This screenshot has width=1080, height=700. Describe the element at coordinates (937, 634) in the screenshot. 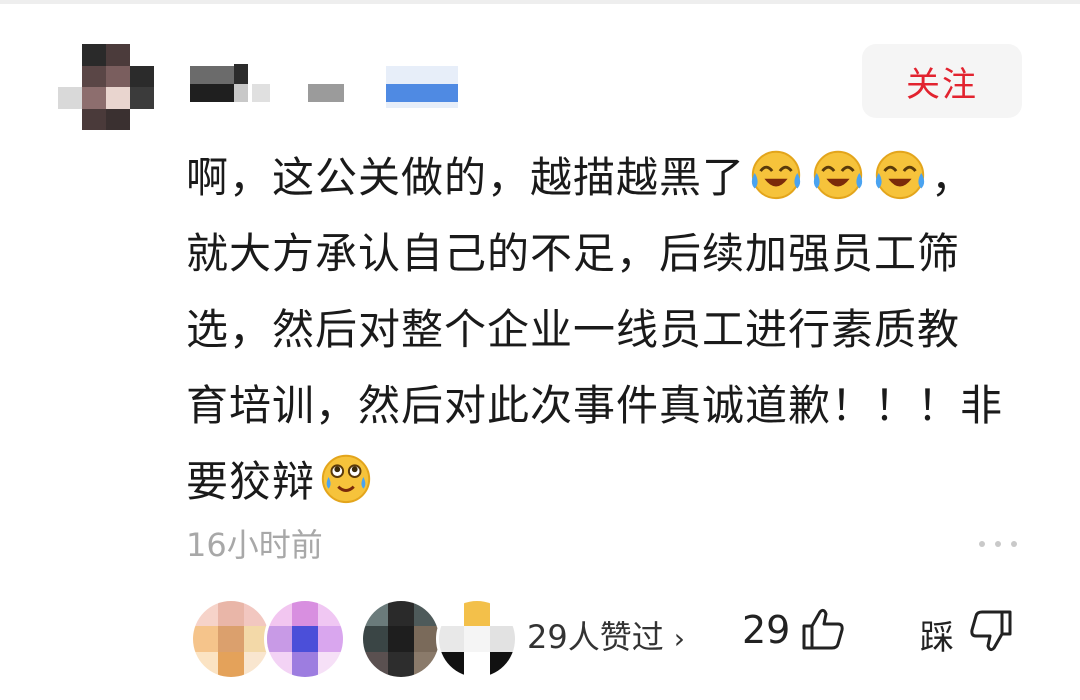

I see `dislike-label: 踩` at that location.